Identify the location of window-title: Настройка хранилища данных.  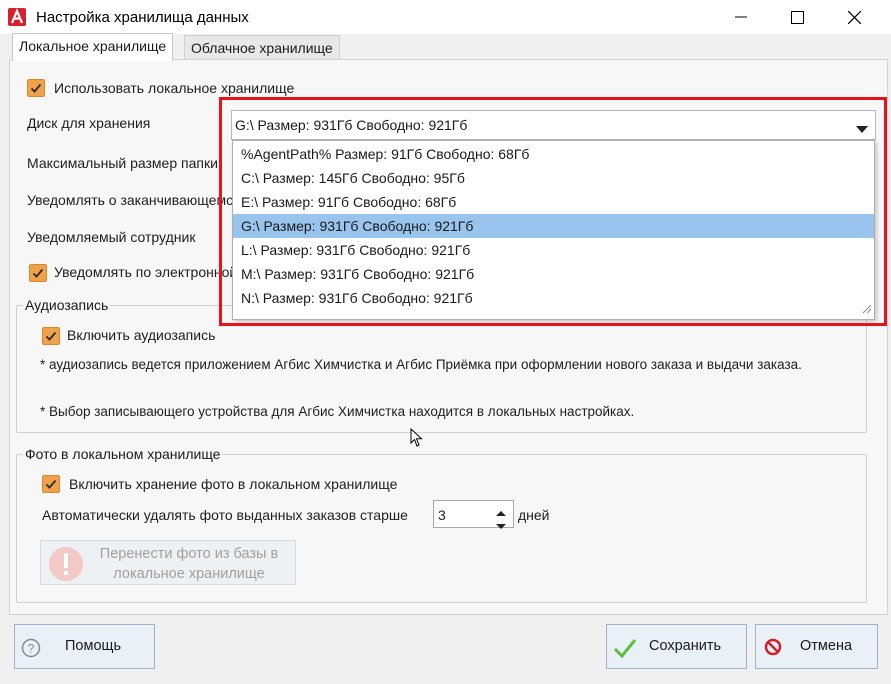
(142, 17).